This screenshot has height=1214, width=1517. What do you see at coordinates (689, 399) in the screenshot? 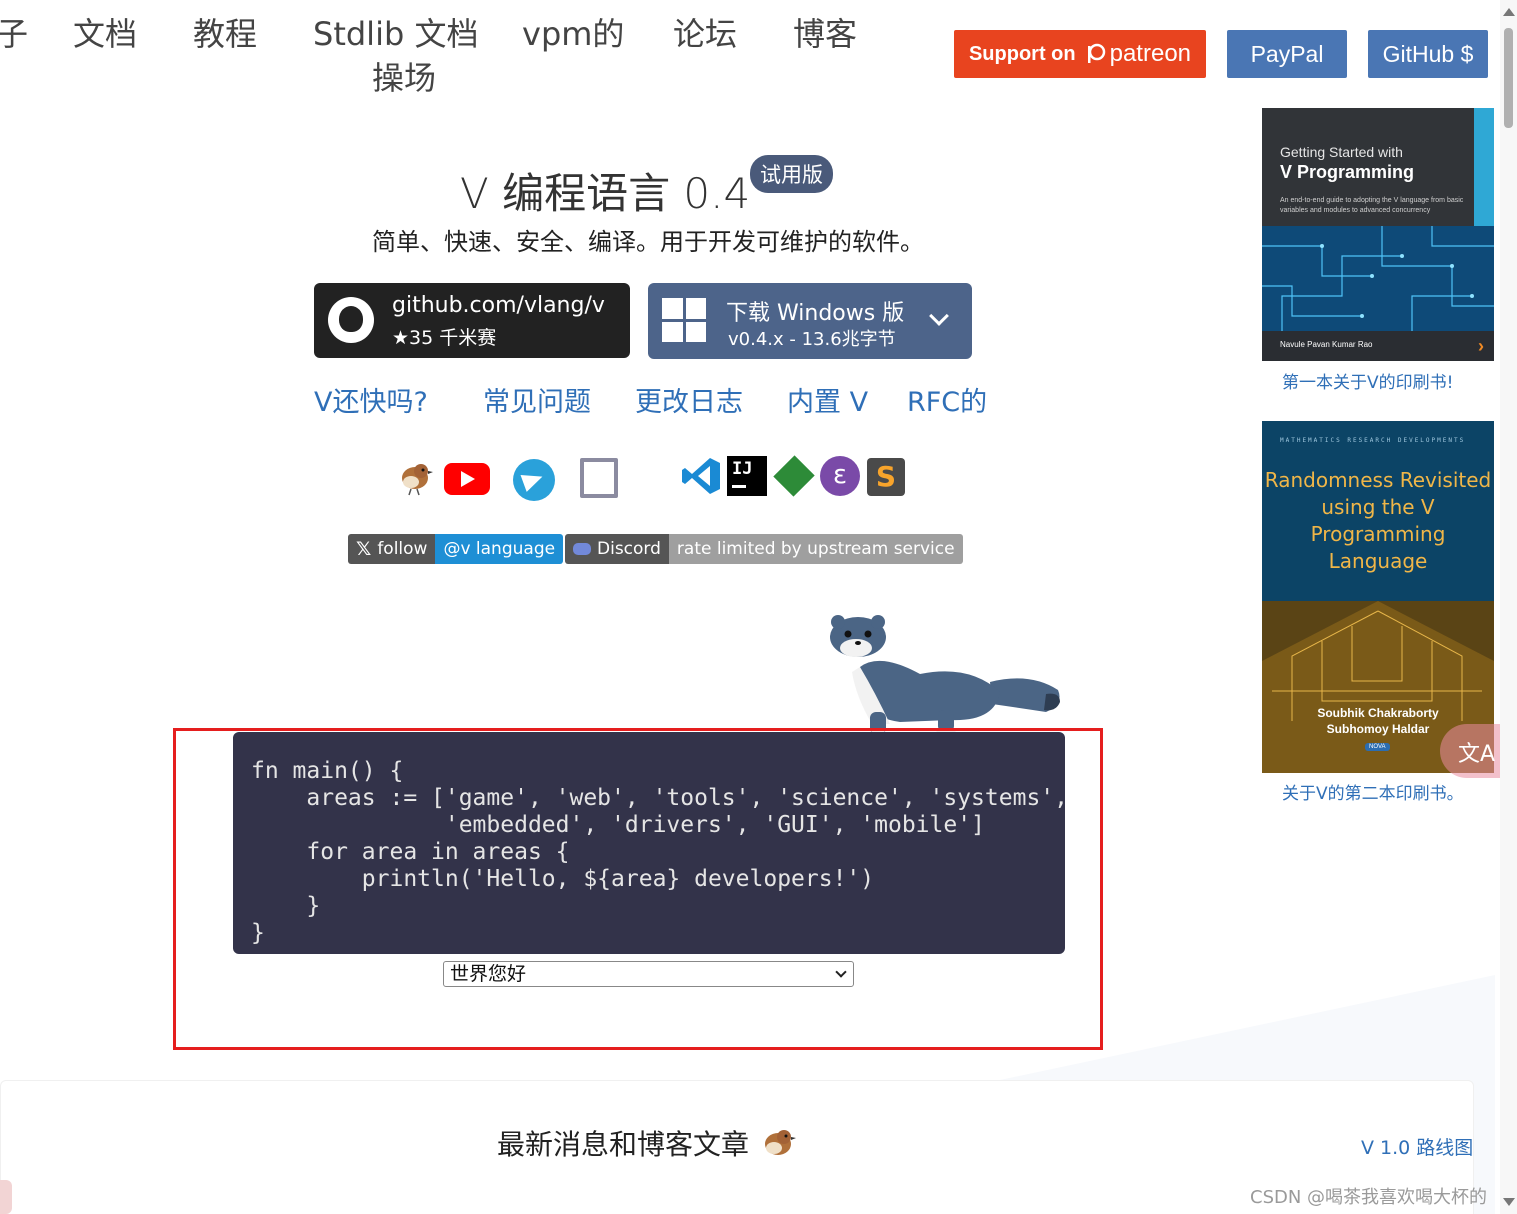
I see `link-changelog: 更改日志` at bounding box center [689, 399].